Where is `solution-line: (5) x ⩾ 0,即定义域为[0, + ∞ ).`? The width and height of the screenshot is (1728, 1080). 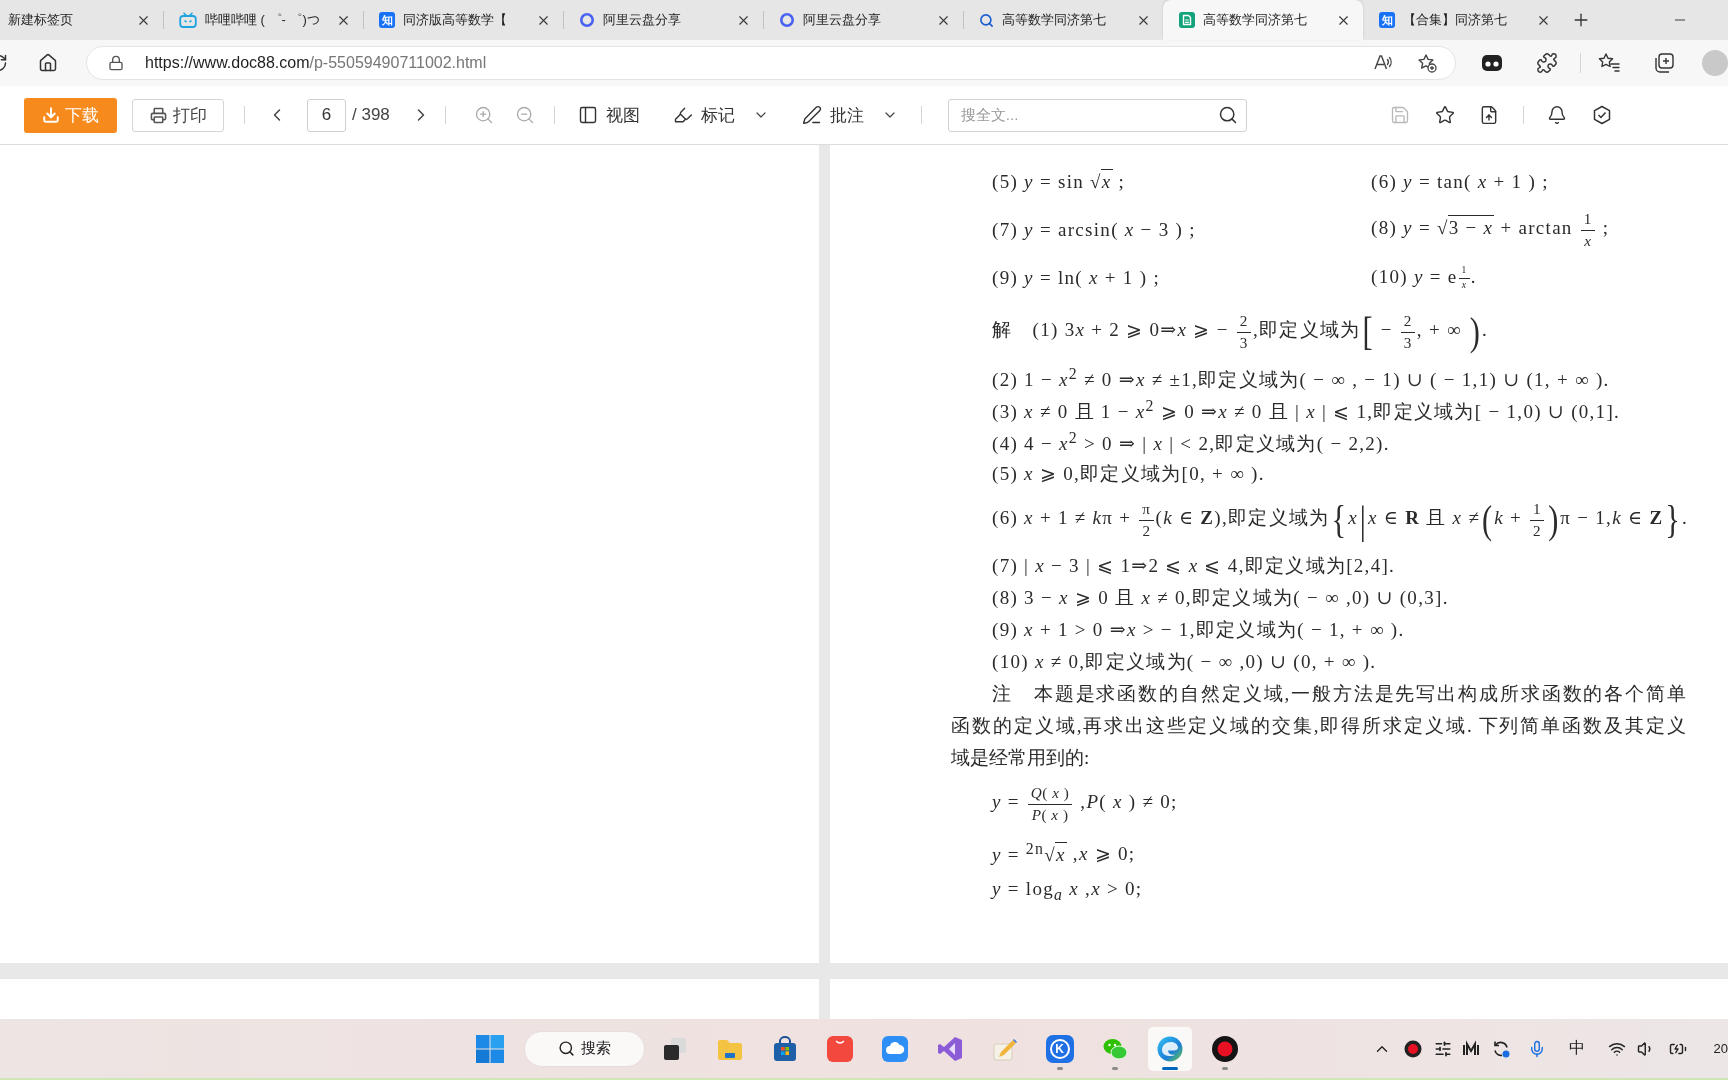 solution-line: (5) x ⩾ 0,即定义域为[0, + ∞ ). is located at coordinates (1128, 473).